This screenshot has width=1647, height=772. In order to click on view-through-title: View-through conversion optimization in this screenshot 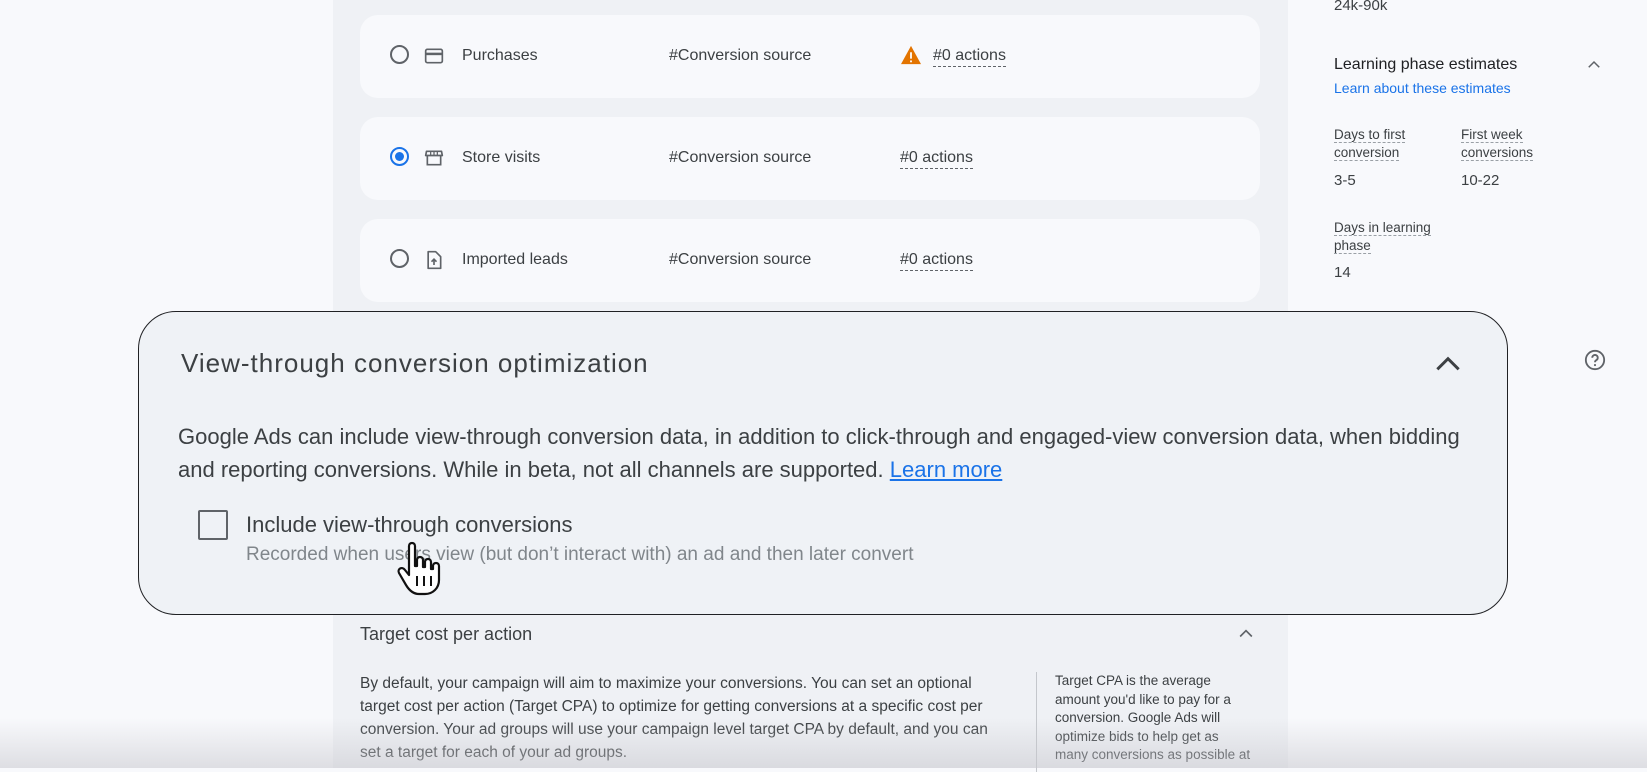, I will do `click(415, 363)`.